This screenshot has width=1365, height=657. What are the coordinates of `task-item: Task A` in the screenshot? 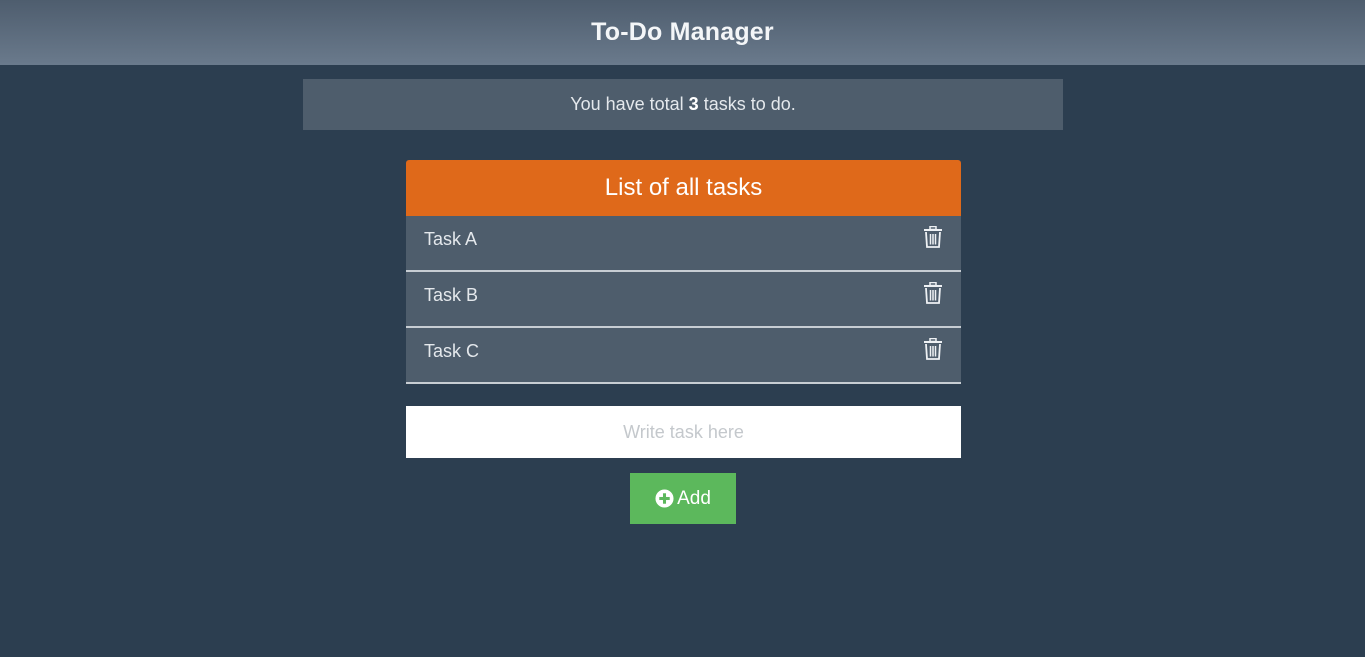 It's located at (683, 244).